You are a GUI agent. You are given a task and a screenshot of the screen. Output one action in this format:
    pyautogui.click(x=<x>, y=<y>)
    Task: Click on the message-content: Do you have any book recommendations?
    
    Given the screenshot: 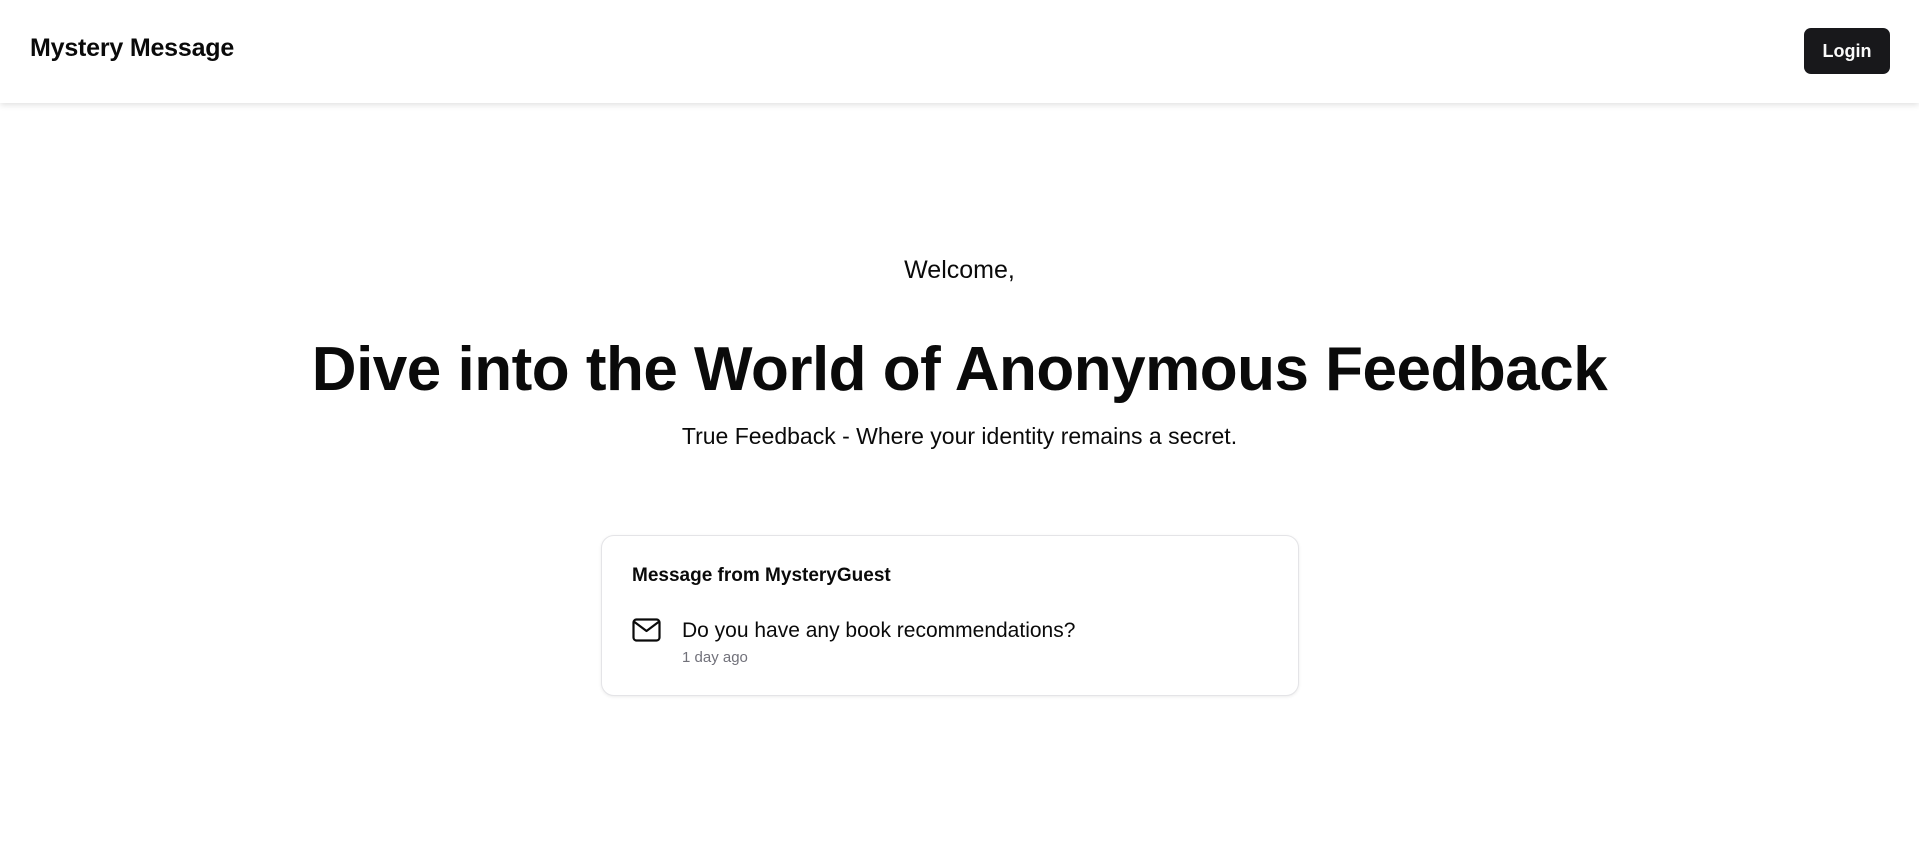 What is the action you would take?
    pyautogui.click(x=879, y=630)
    